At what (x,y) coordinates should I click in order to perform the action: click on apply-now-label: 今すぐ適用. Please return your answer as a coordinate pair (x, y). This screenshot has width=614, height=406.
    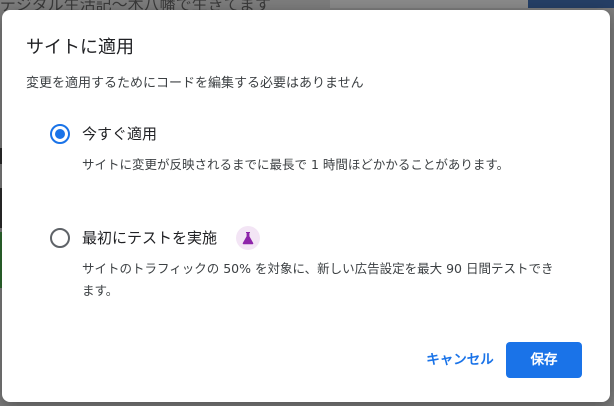
    Looking at the image, I should click on (119, 134).